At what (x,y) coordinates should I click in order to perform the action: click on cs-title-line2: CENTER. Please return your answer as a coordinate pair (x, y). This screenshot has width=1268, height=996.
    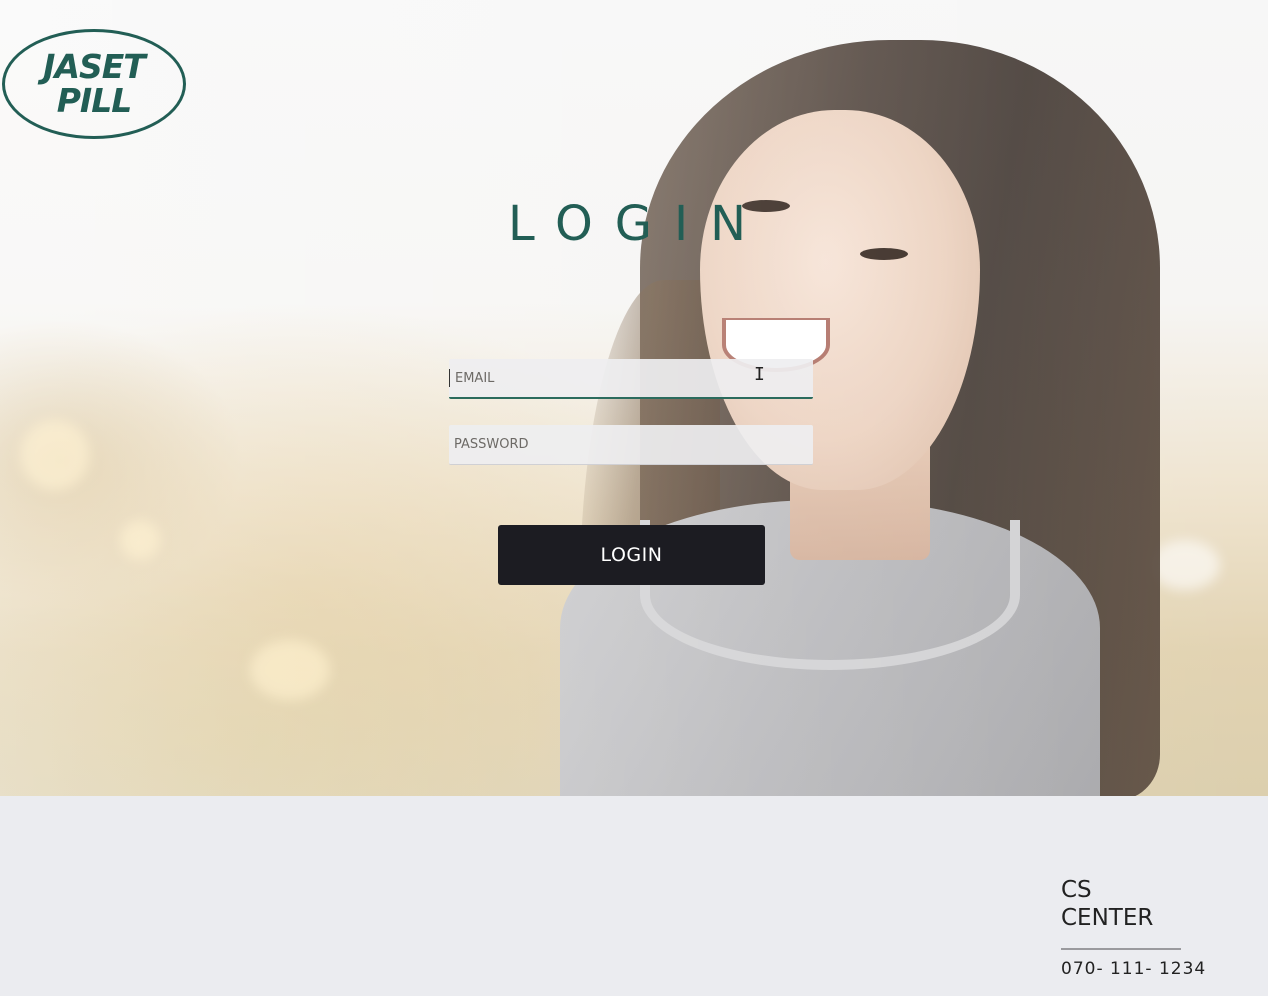
    Looking at the image, I should click on (1107, 918).